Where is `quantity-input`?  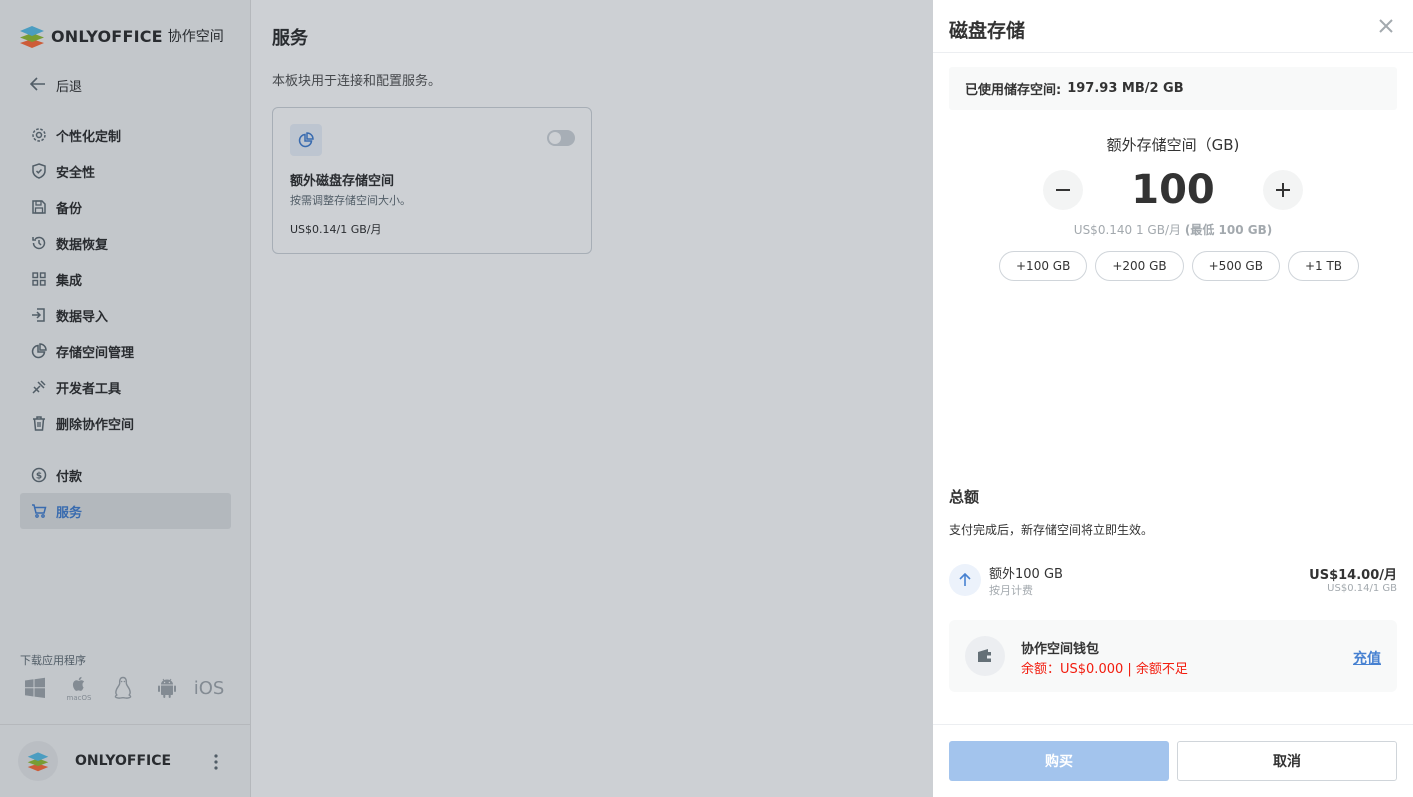
quantity-input is located at coordinates (1173, 190).